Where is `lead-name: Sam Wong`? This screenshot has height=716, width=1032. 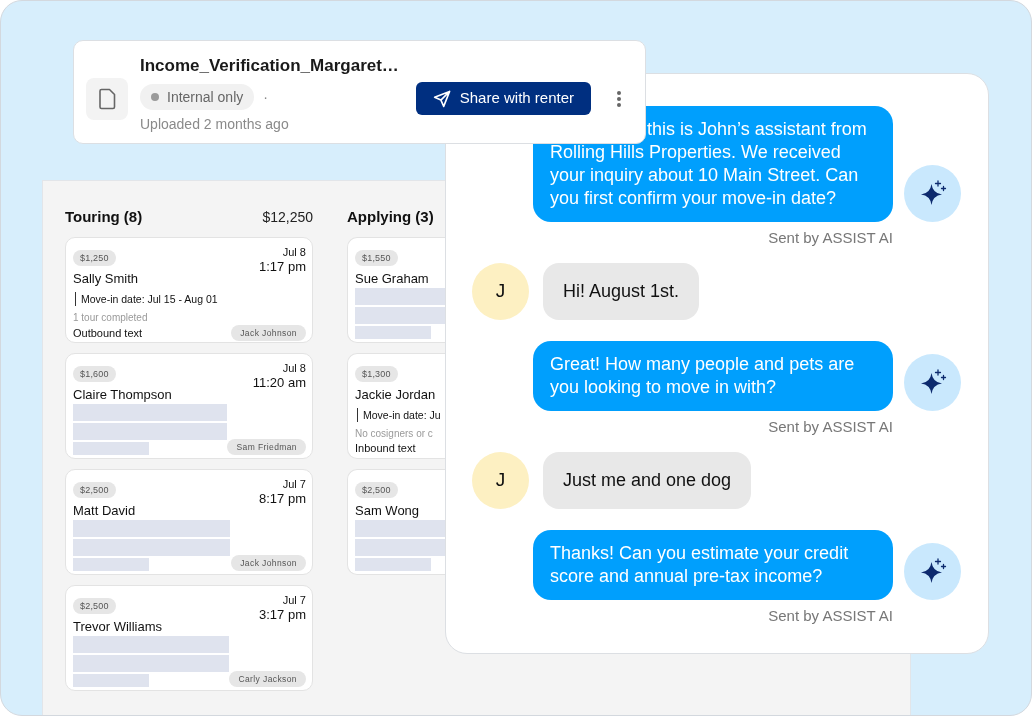 lead-name: Sam Wong is located at coordinates (387, 511).